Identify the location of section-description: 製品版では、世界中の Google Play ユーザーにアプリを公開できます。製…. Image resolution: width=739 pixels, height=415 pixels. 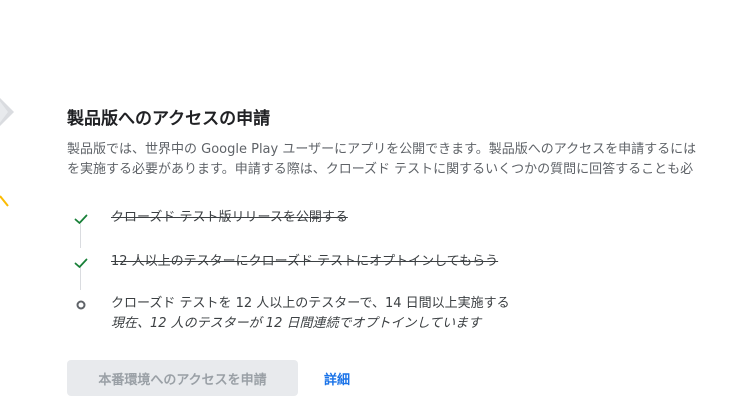
(403, 160).